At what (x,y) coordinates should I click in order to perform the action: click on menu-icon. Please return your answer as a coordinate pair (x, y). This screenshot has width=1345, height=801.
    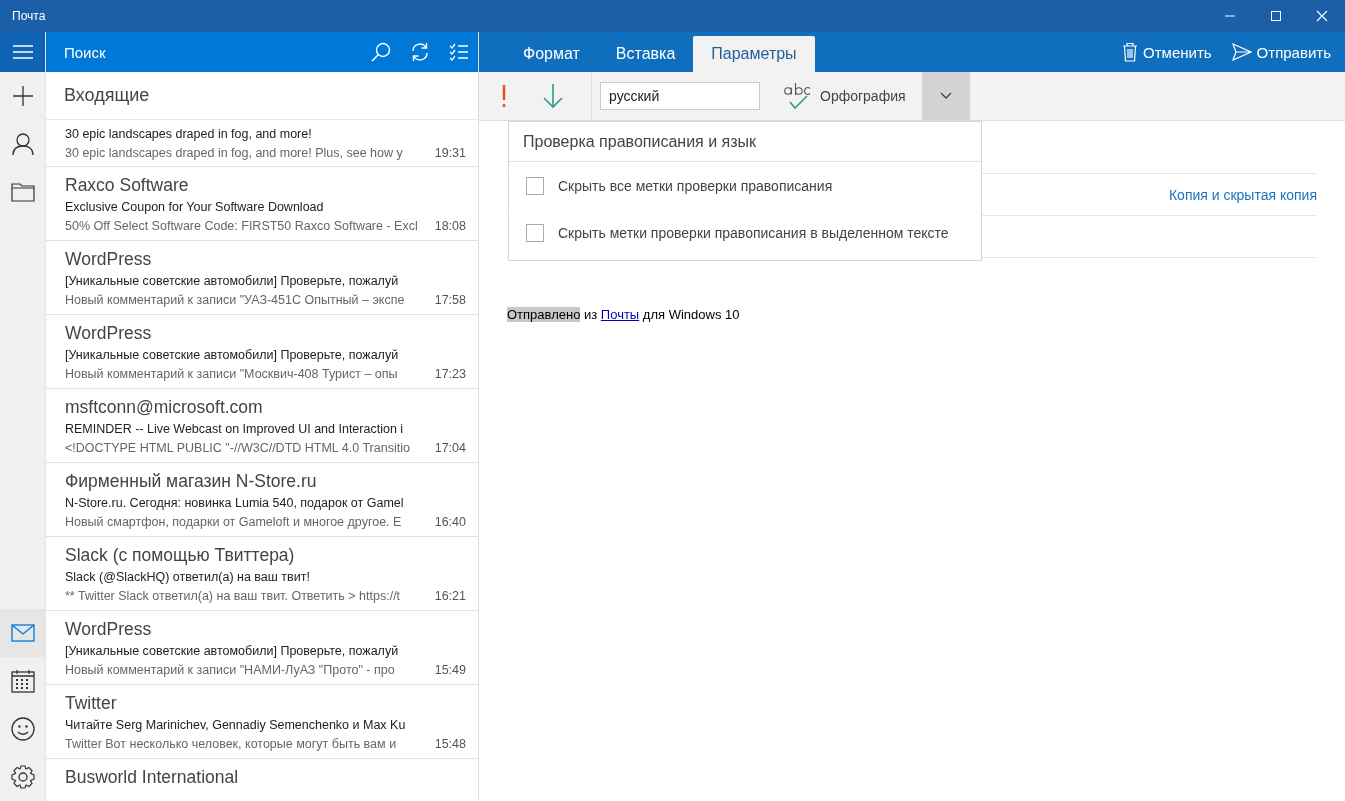
    Looking at the image, I should click on (22, 52).